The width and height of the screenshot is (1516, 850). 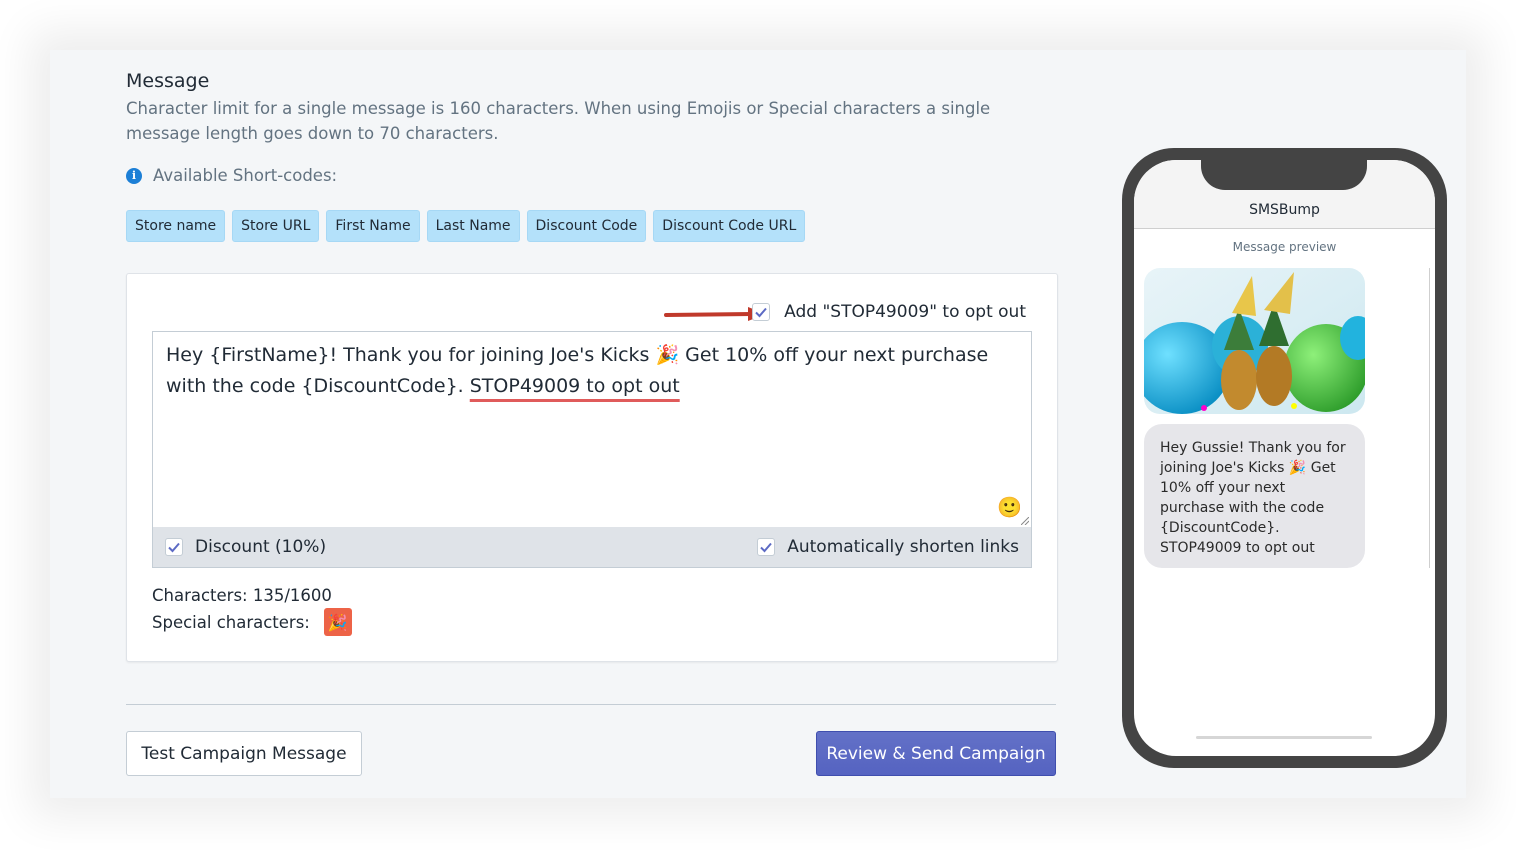 I want to click on divider, so click(x=591, y=704).